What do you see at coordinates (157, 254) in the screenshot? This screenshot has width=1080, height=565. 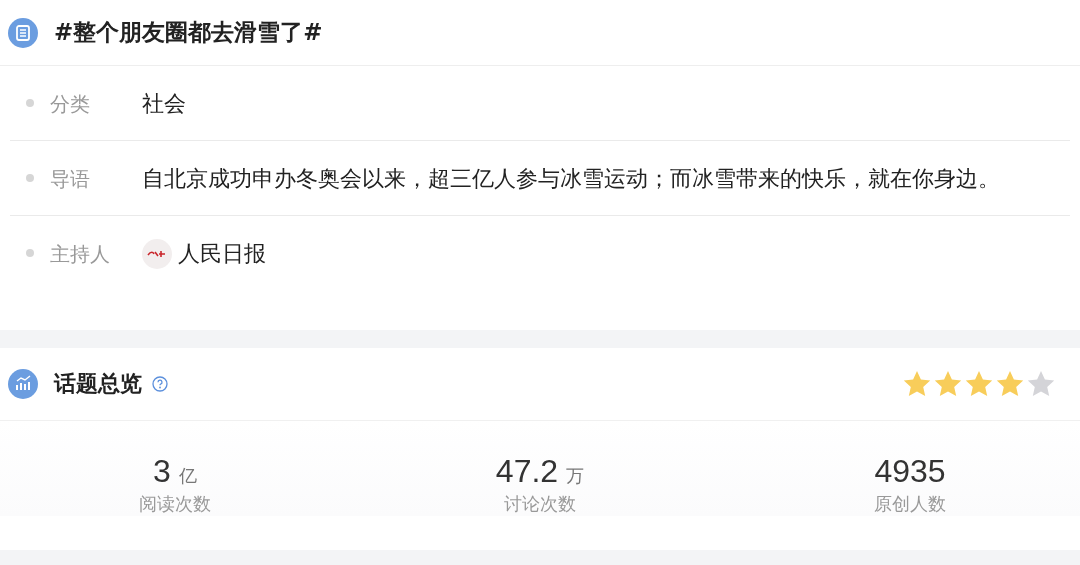 I see `avatar-icon` at bounding box center [157, 254].